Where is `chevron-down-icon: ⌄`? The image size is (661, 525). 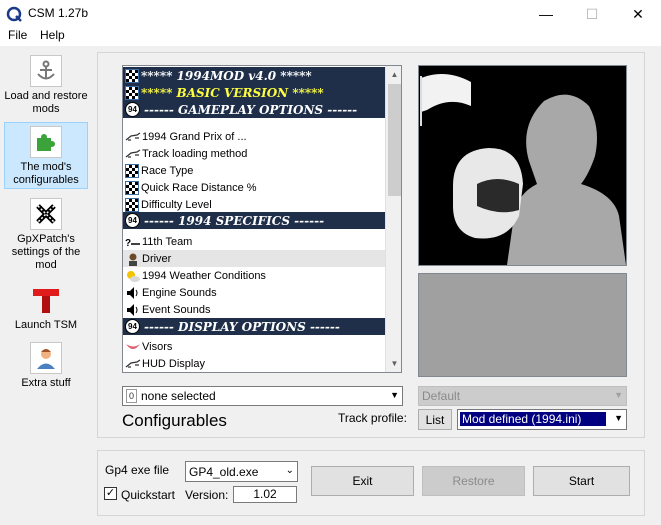 chevron-down-icon: ⌄ is located at coordinates (289, 470).